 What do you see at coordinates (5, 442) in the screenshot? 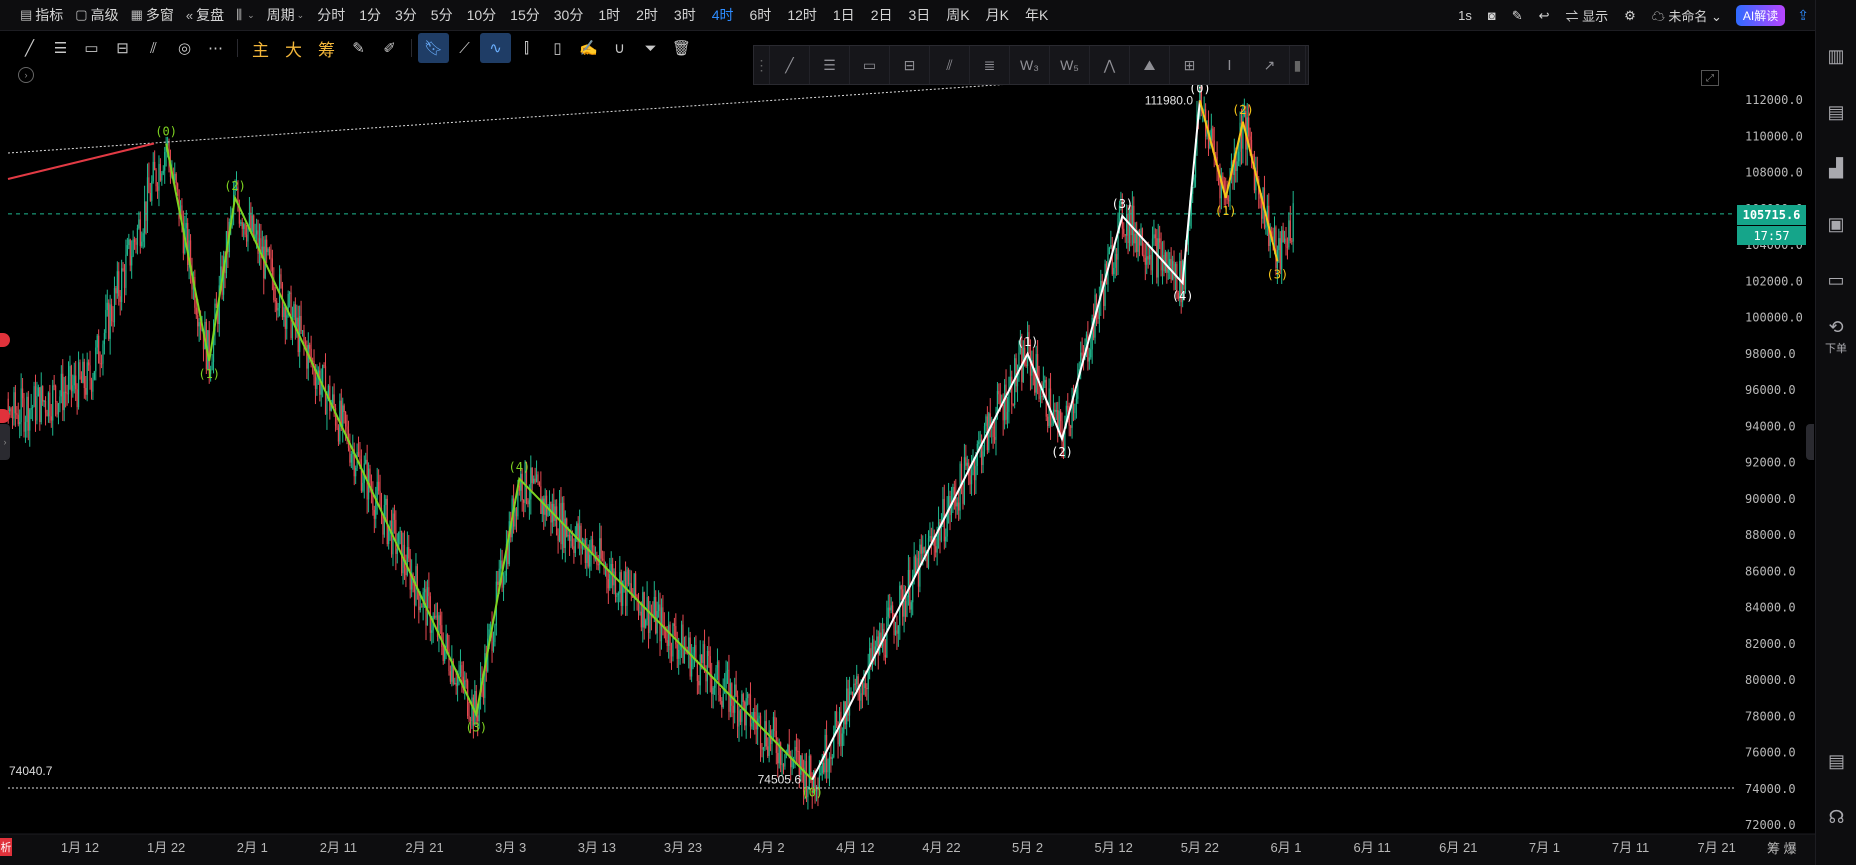
I see `left-panel-handle: ›` at bounding box center [5, 442].